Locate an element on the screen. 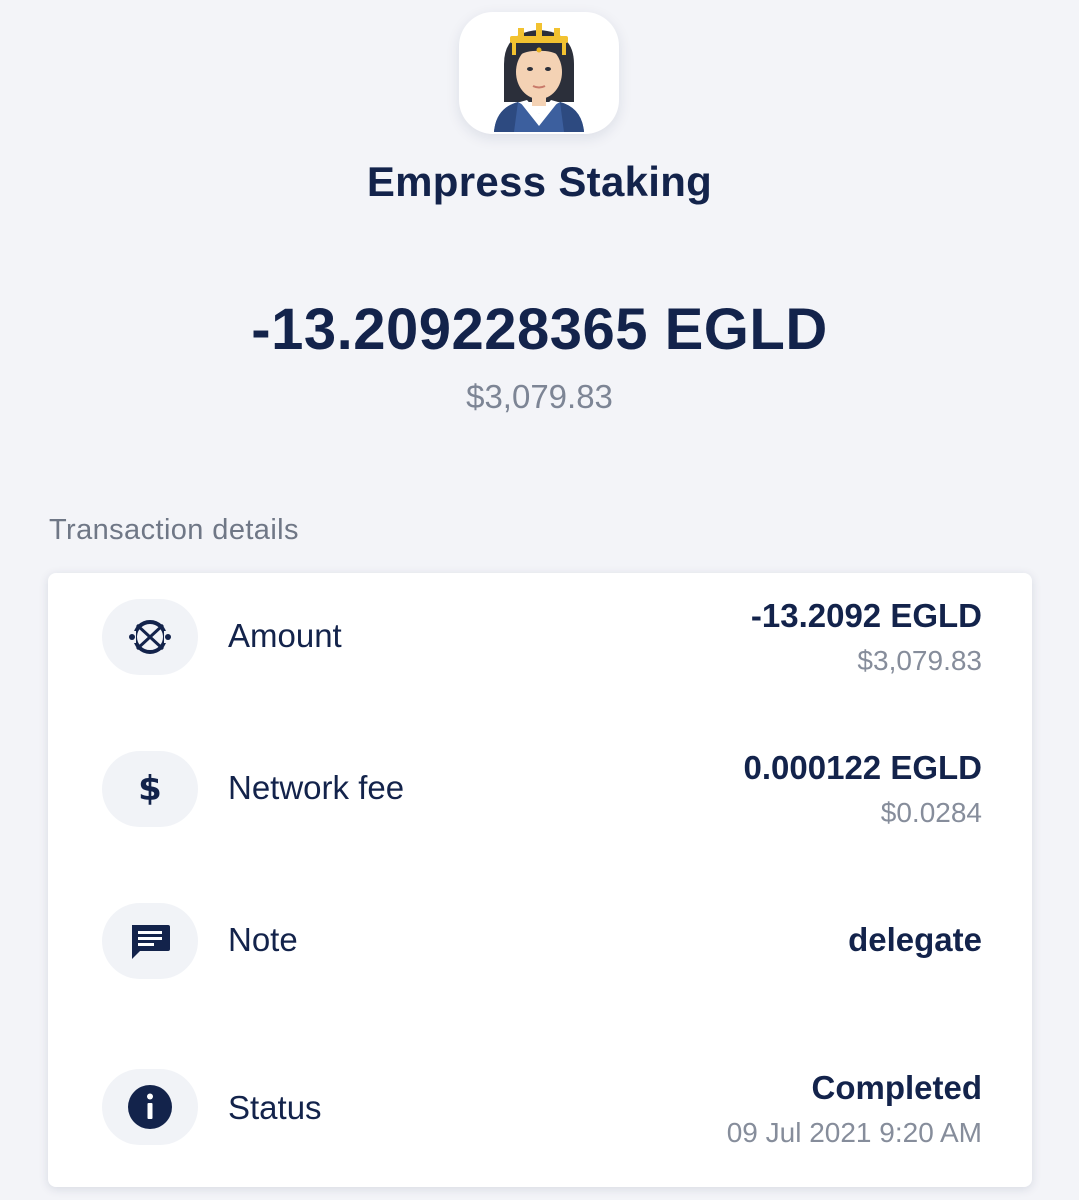 Image resolution: width=1079 pixels, height=1200 pixels. detail-sub-amount-fiat: $3,079.83 is located at coordinates (919, 660).